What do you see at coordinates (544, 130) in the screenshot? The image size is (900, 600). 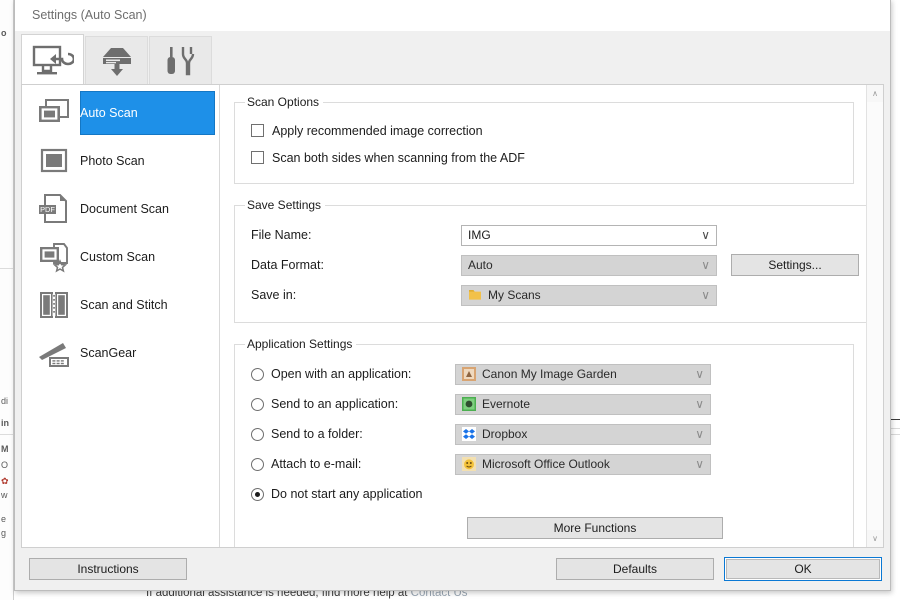 I see `checkbox-apply-recommended-image-correction: Apply recommended image correction` at bounding box center [544, 130].